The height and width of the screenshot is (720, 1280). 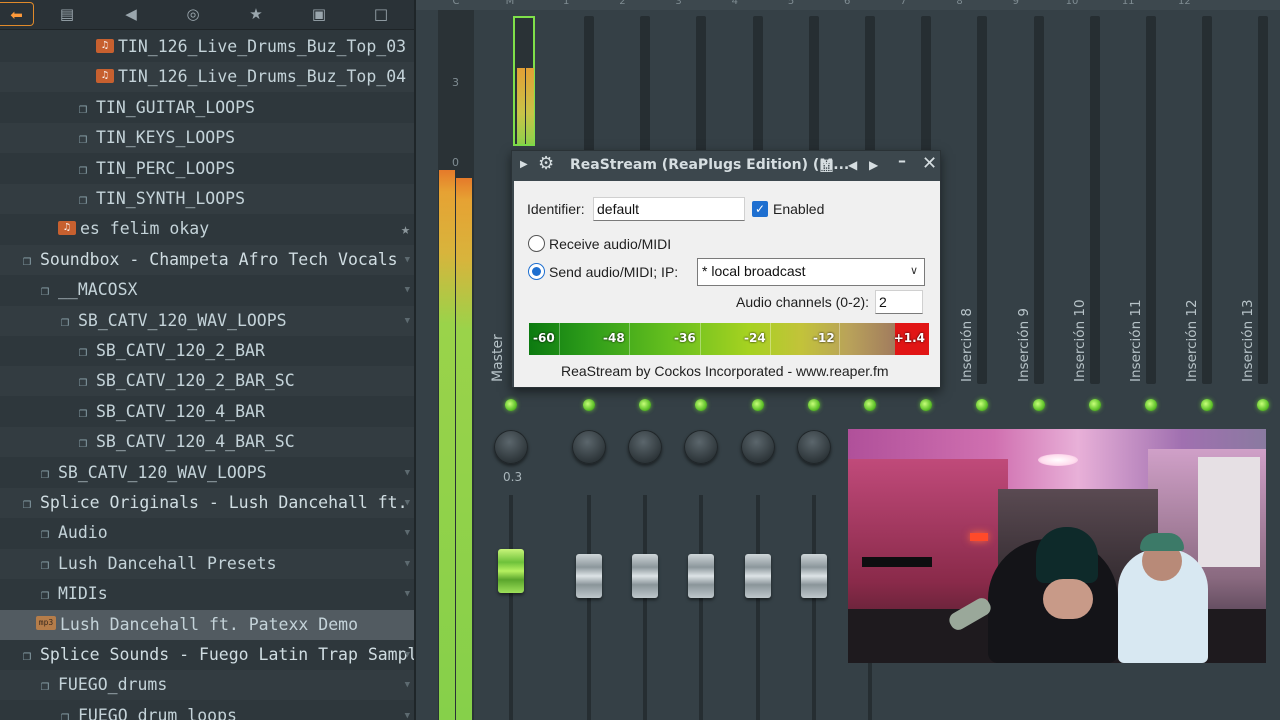 I want to click on receive-radio, so click(x=536, y=243).